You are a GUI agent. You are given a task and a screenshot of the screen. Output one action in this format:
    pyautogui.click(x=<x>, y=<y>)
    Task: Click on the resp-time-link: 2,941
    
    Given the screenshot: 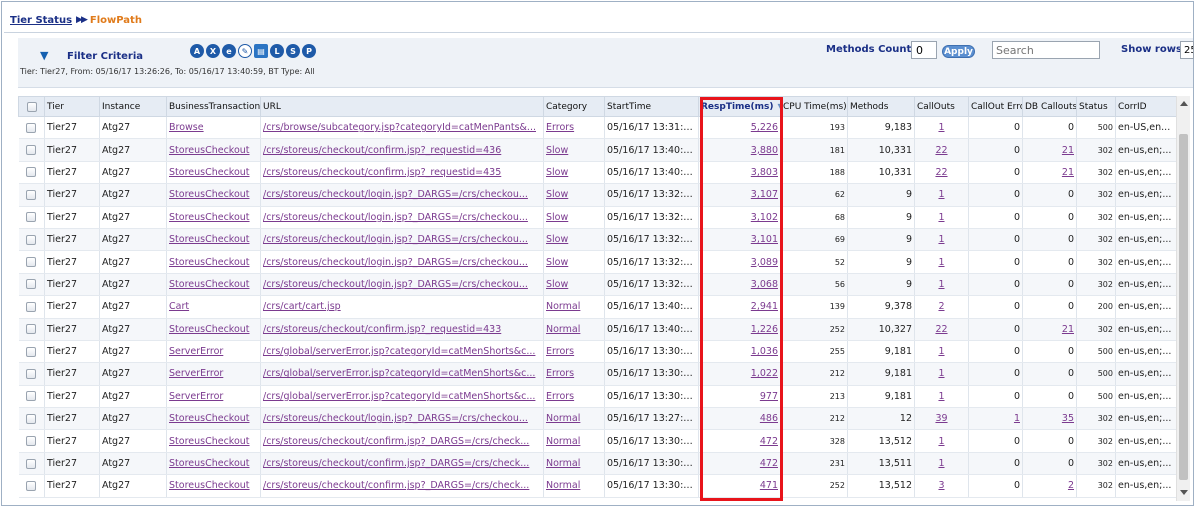 What is the action you would take?
    pyautogui.click(x=764, y=306)
    